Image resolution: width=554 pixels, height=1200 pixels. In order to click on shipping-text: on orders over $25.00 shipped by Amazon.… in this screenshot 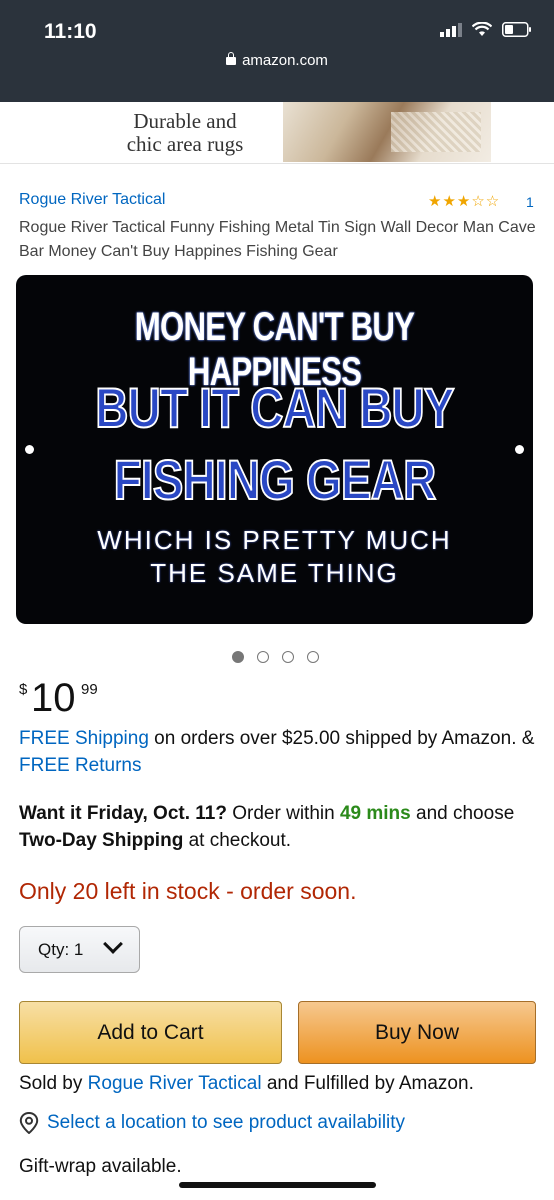, I will do `click(341, 738)`.